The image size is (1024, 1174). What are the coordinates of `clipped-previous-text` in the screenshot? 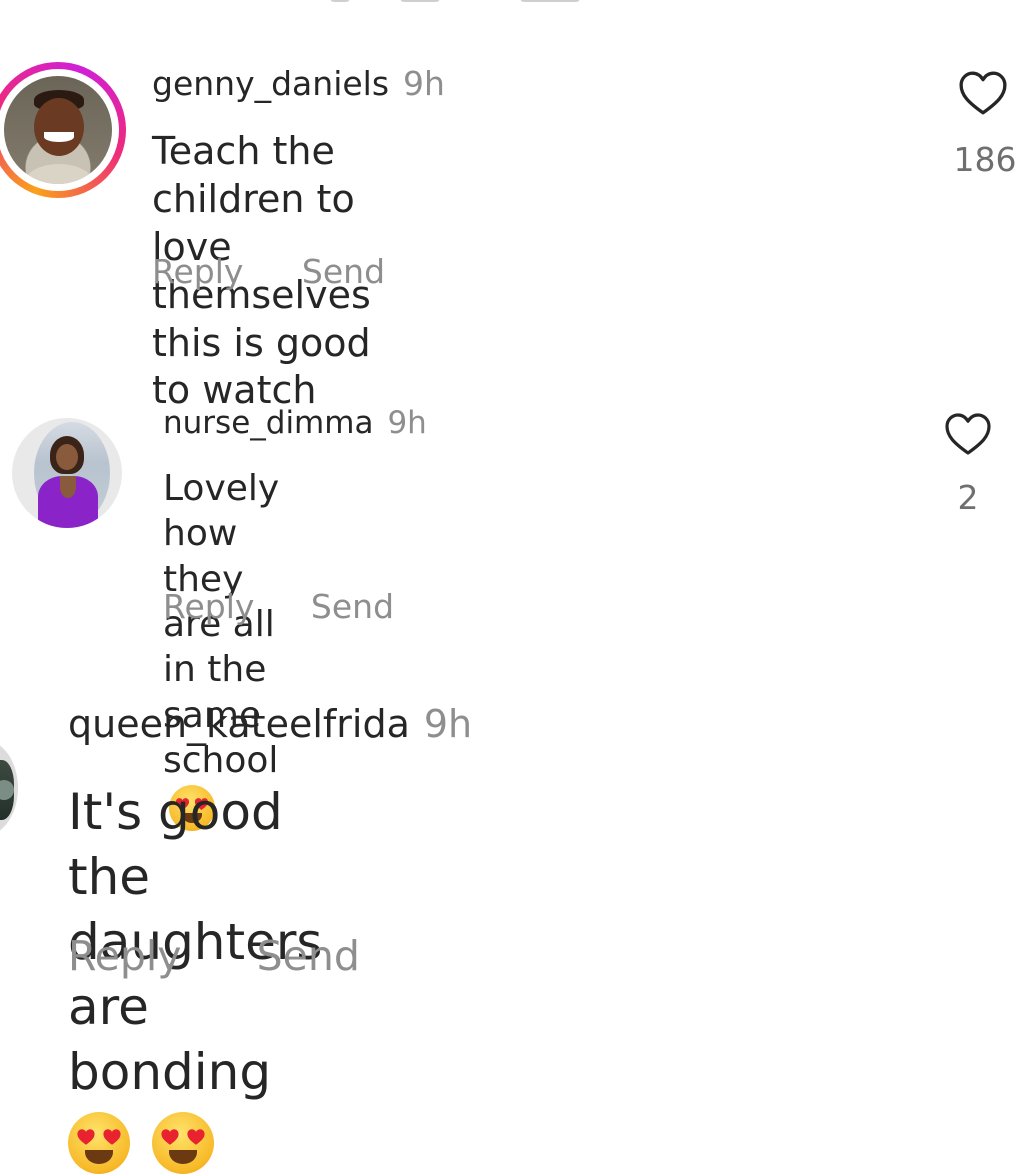 It's located at (512, 4).